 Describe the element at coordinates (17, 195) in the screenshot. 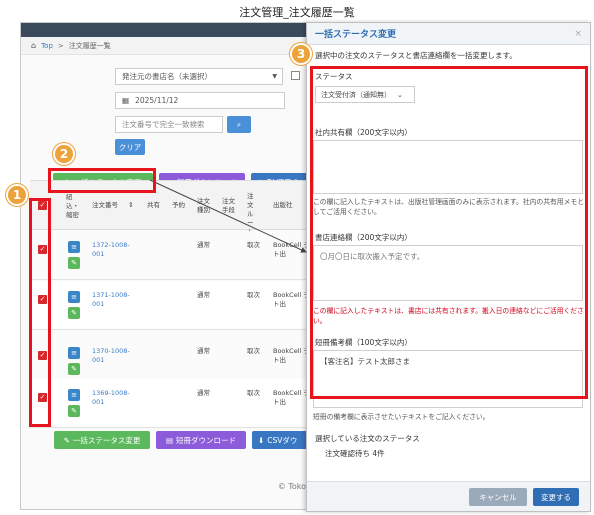

I see `step-badge-1: 1` at that location.